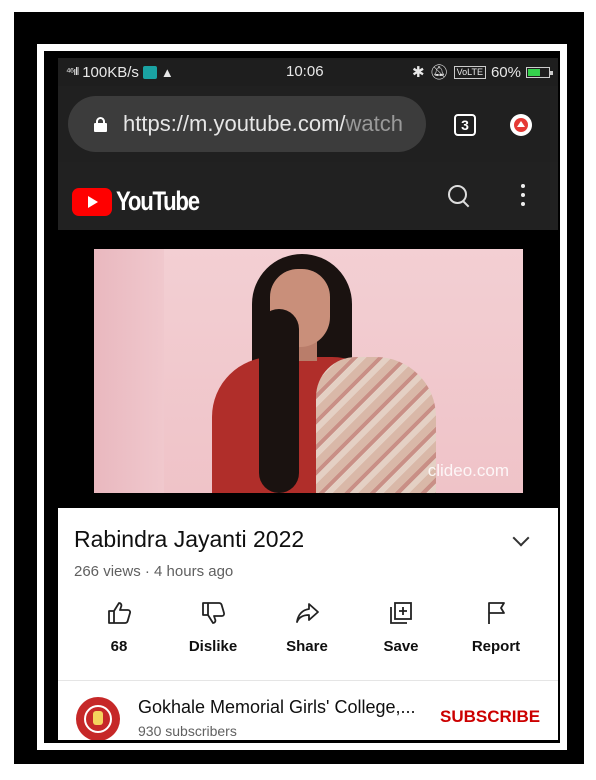 Image resolution: width=596 pixels, height=780 pixels. What do you see at coordinates (439, 72) in the screenshot?
I see `mute-bell-icon: 🔕︎` at bounding box center [439, 72].